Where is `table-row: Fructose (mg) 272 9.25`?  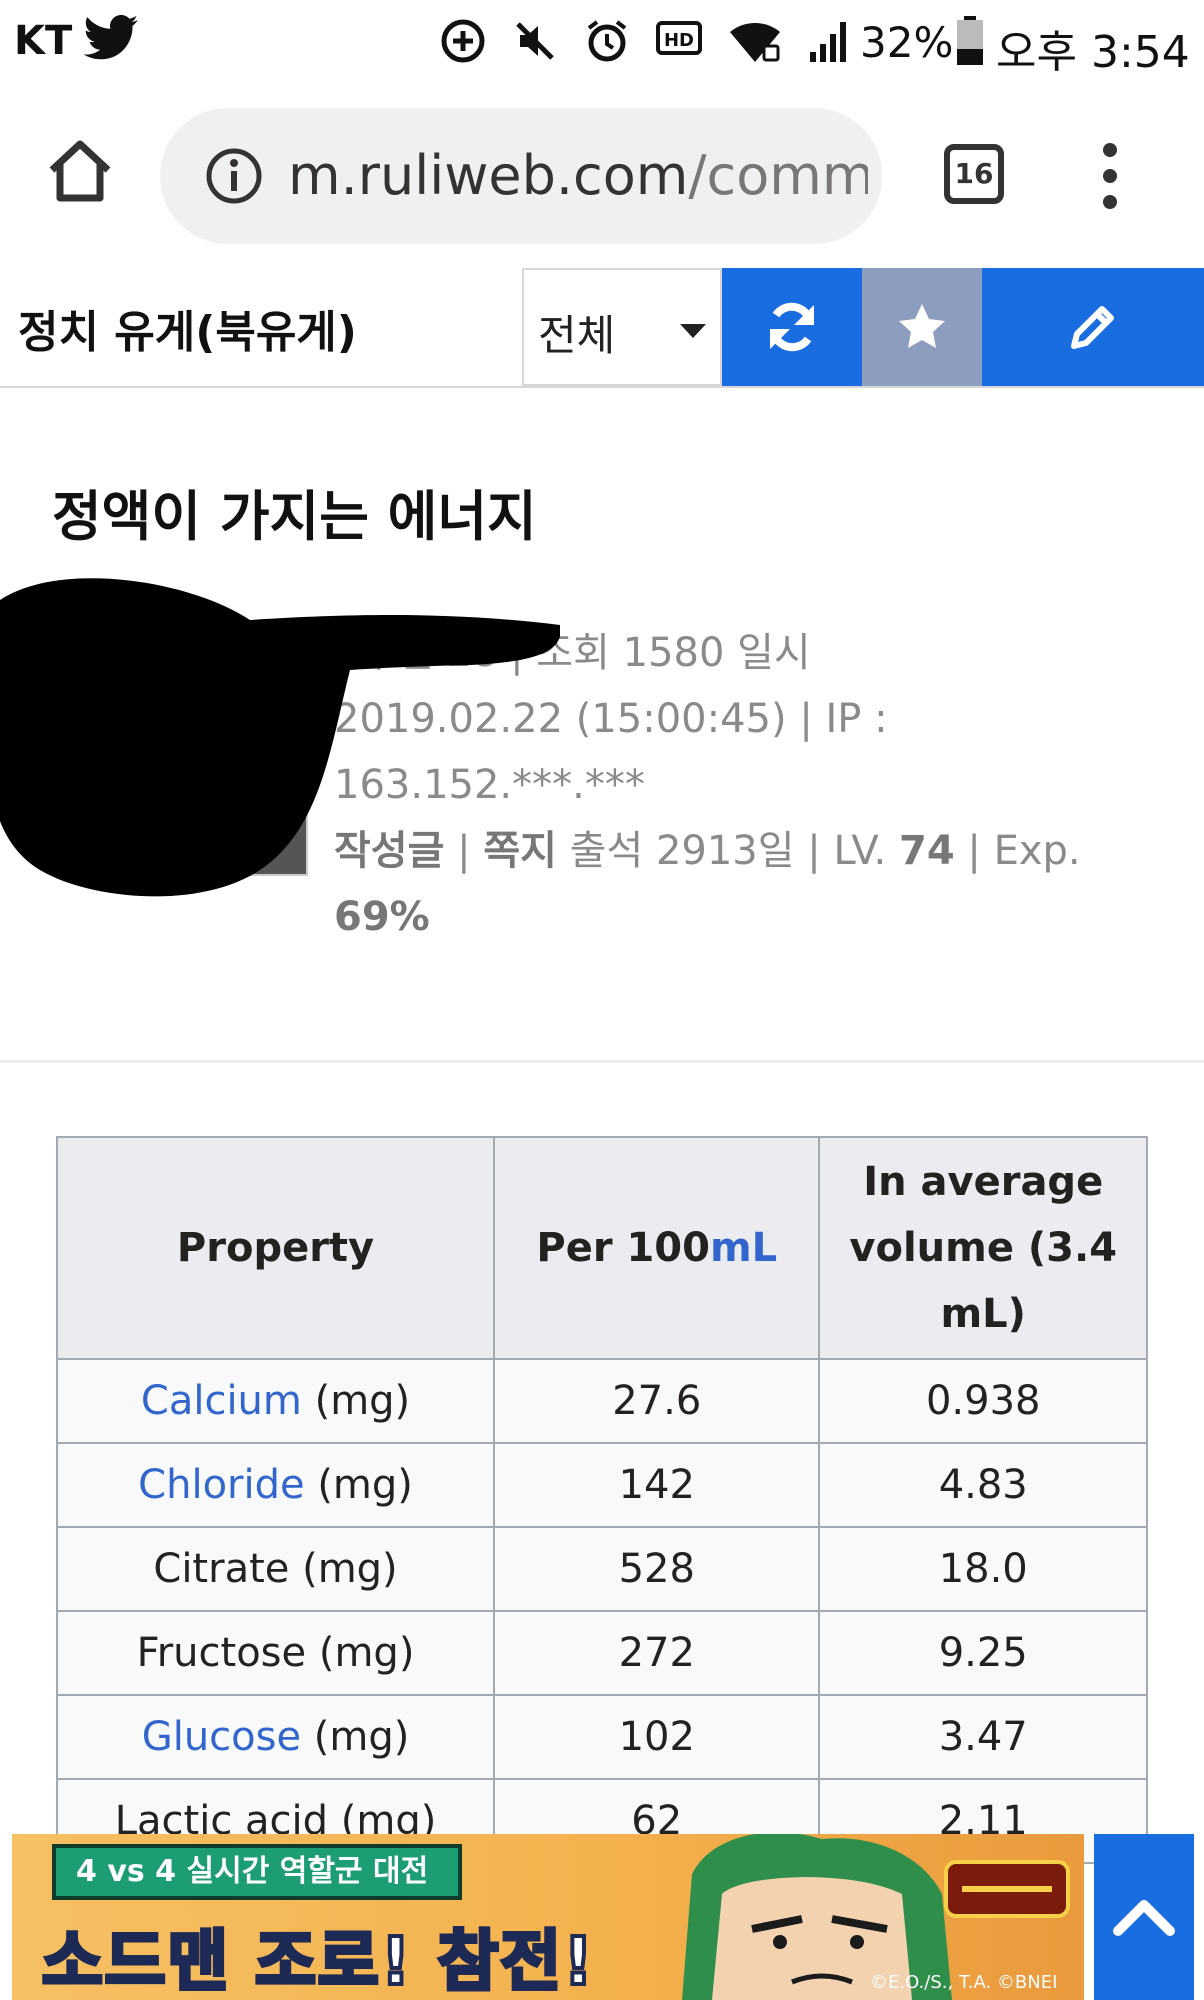
table-row: Fructose (mg) 272 9.25 is located at coordinates (601, 1653).